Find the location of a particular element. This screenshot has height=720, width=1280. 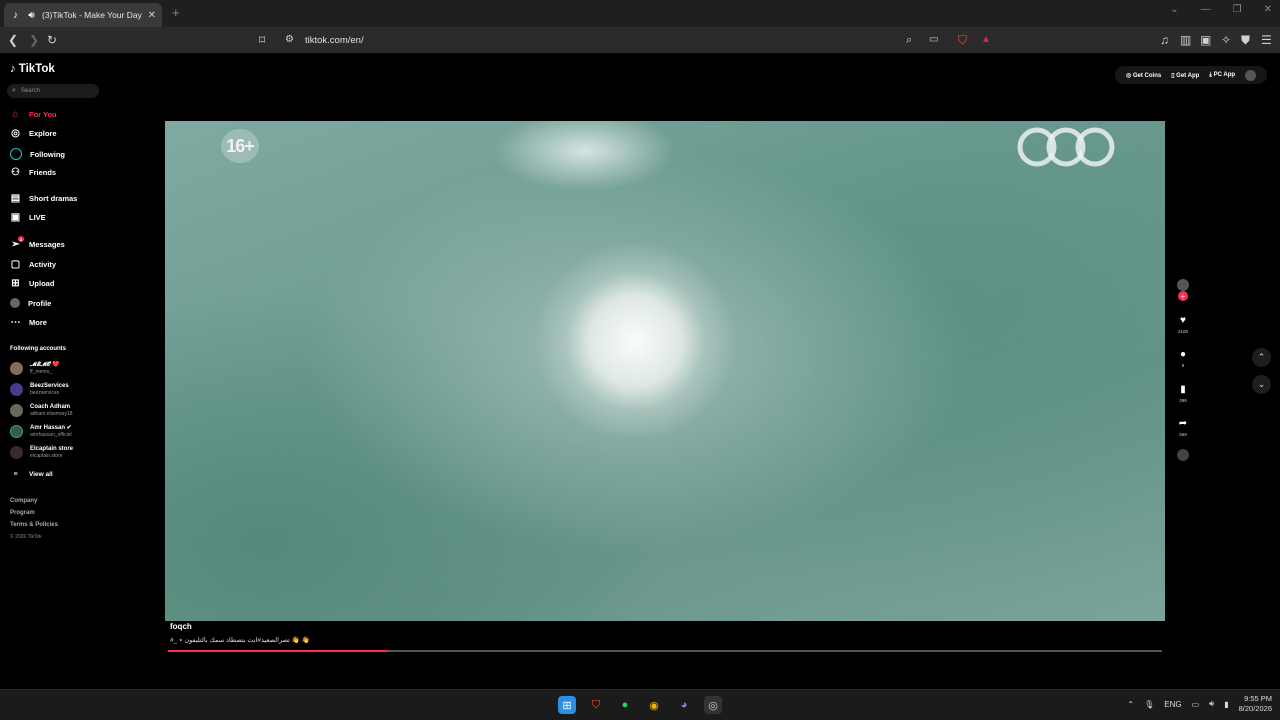

forward-icon: ❯ is located at coordinates (34, 40).